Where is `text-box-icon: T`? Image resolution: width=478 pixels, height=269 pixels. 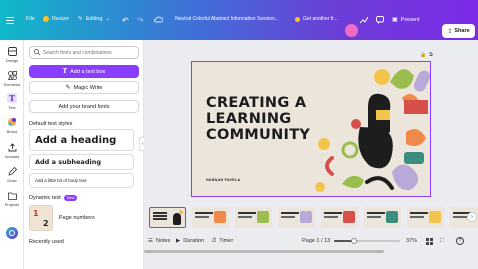 text-box-icon: T is located at coordinates (65, 71).